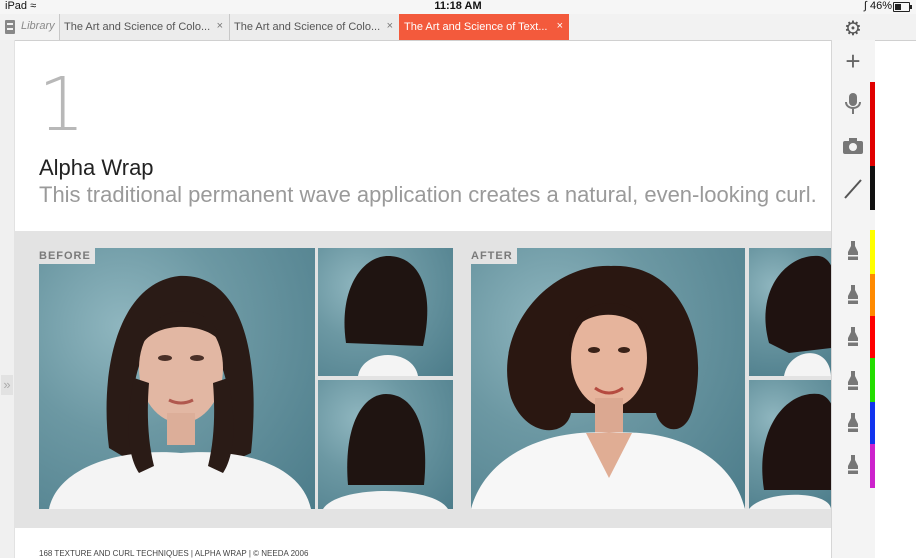  Describe the element at coordinates (790, 312) in the screenshot. I see `after-back-photo-top` at that location.